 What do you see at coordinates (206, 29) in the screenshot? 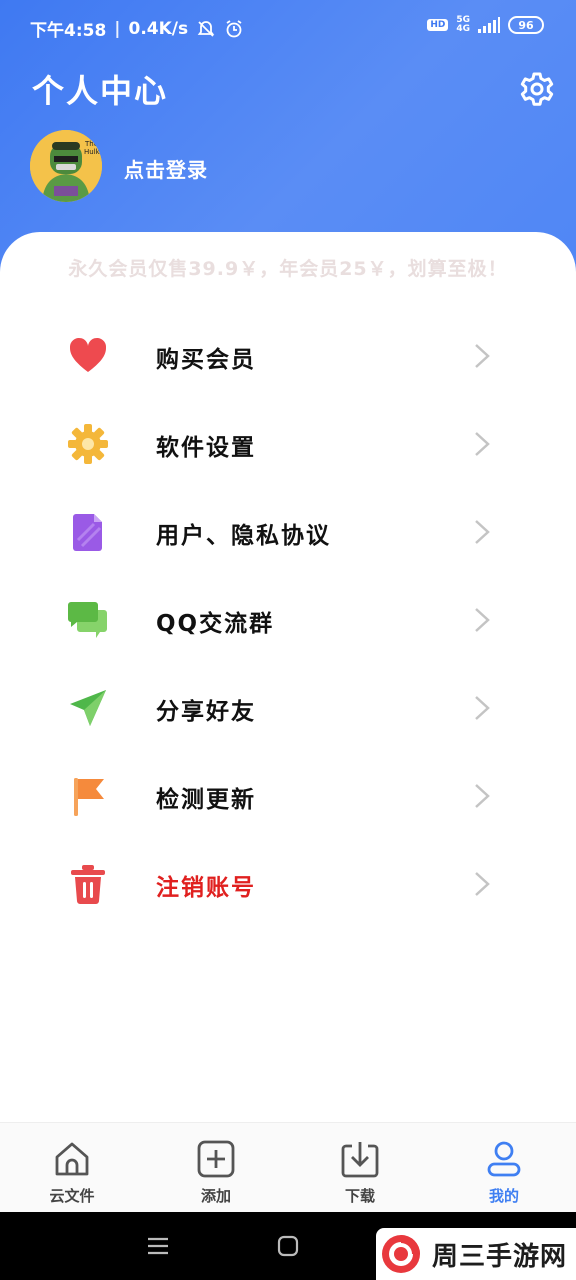
I see `mute-icon` at bounding box center [206, 29].